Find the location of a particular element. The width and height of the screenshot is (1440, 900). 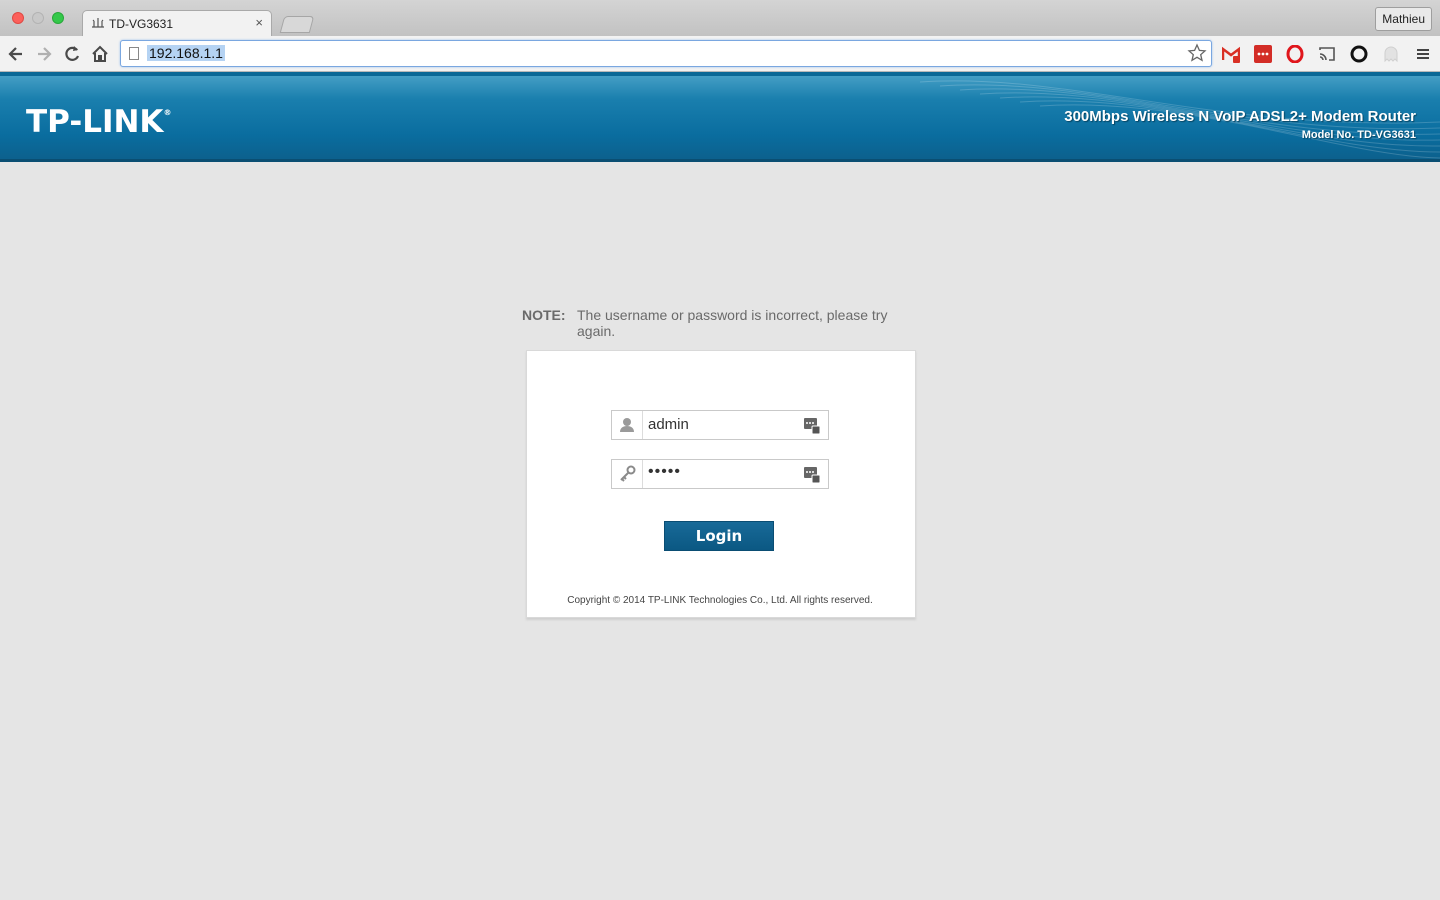

browser-tab: TD-VG3631 × is located at coordinates (177, 23).